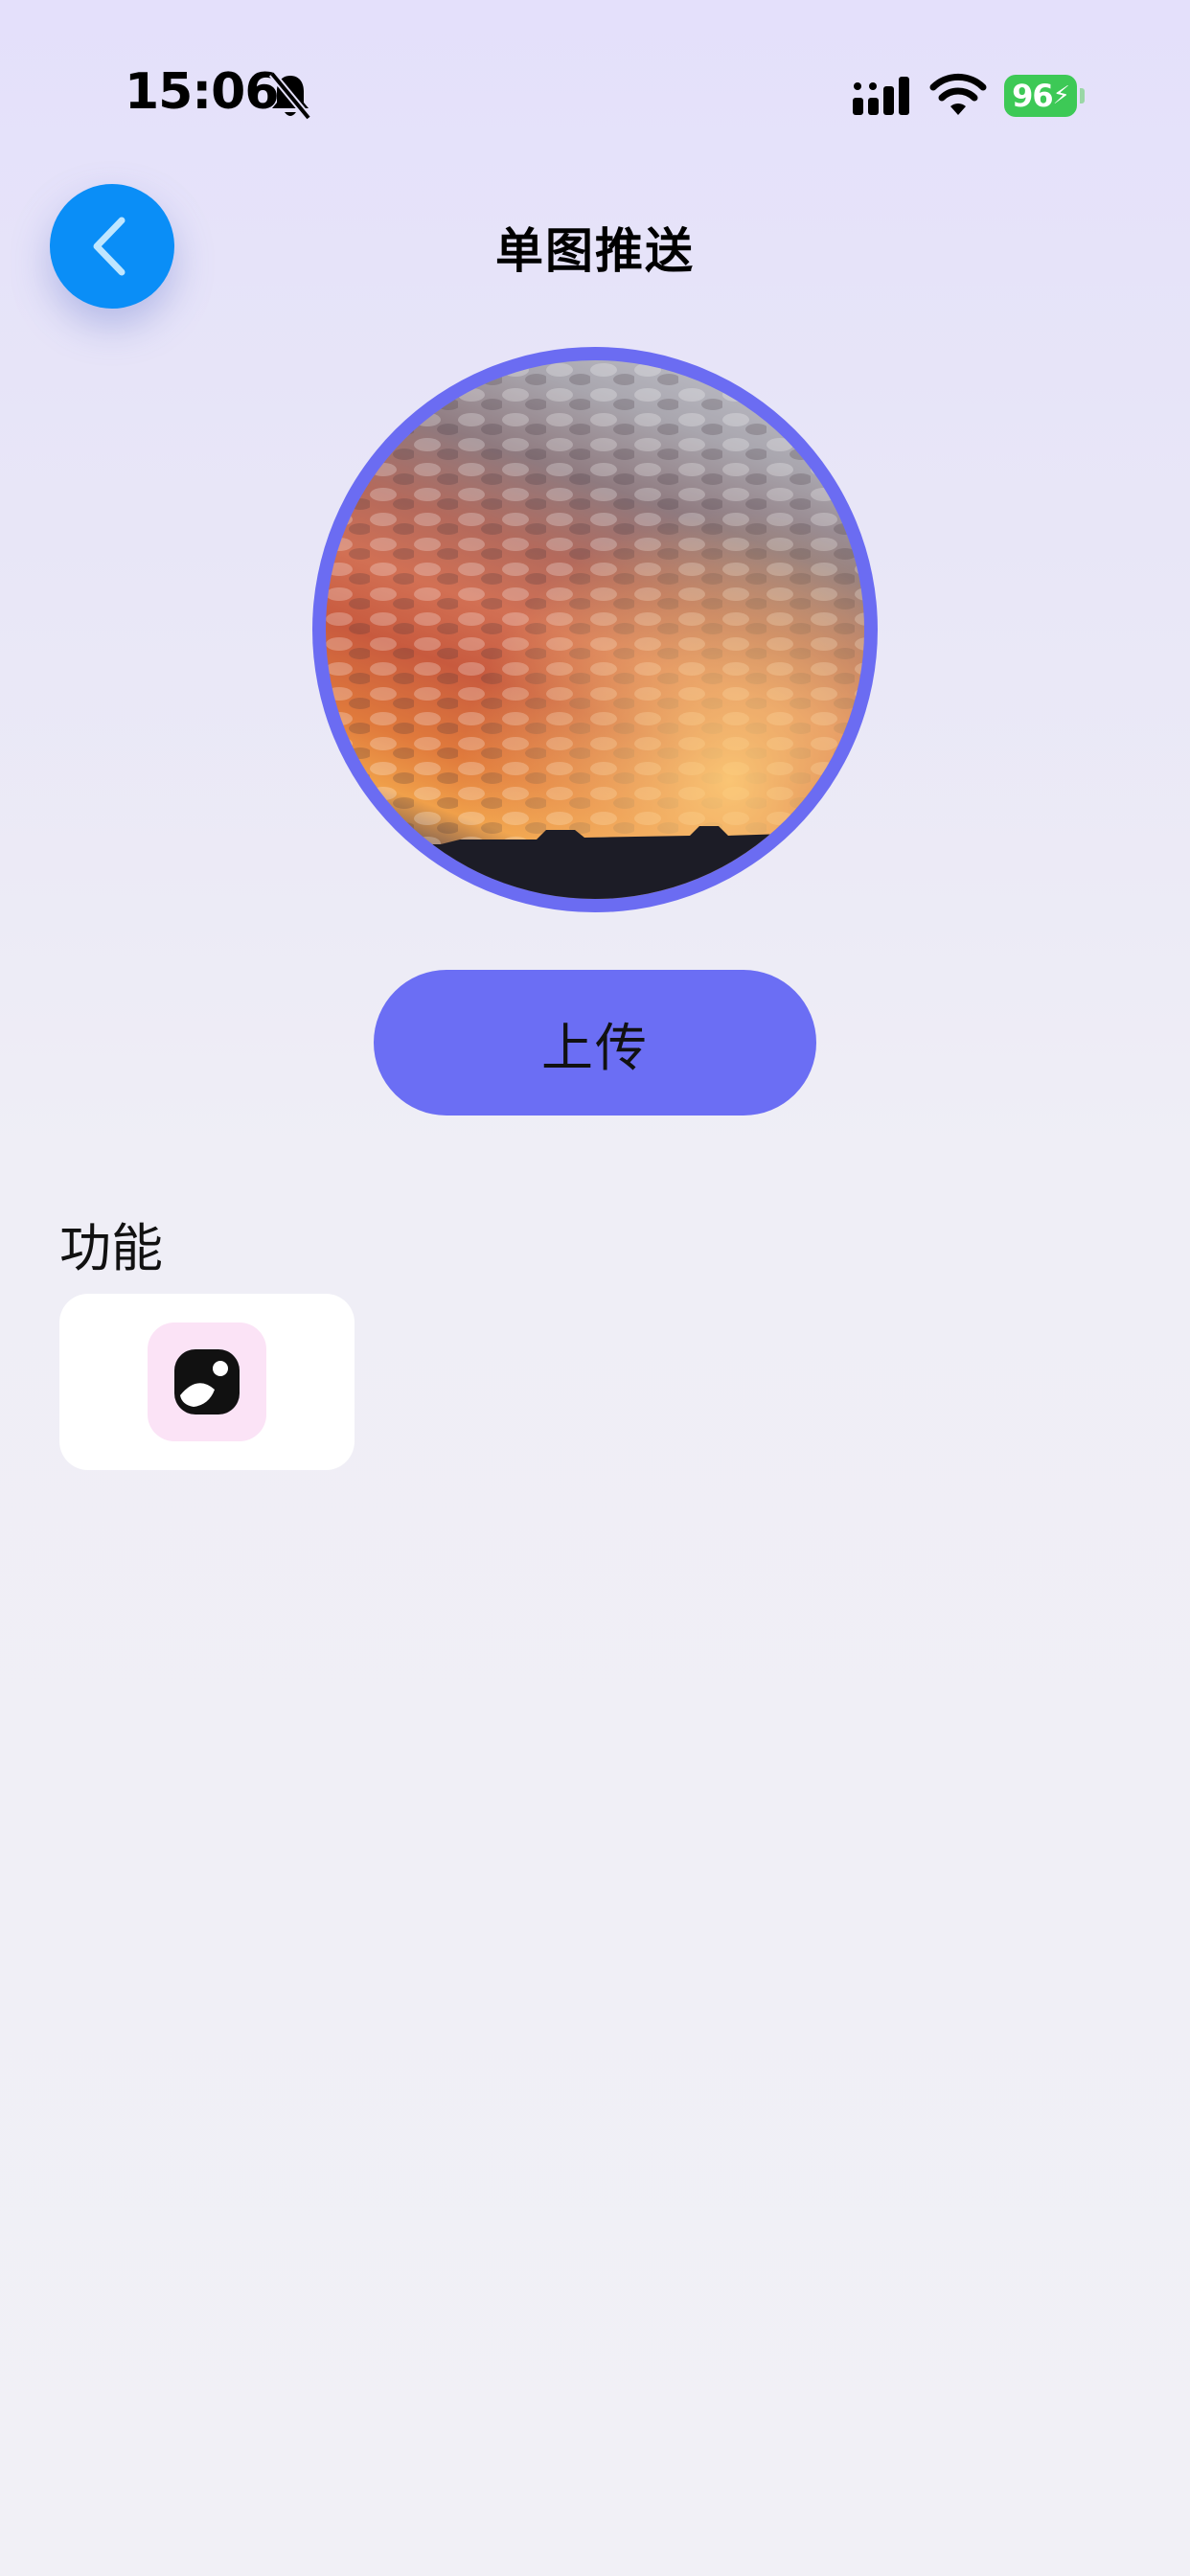 The height and width of the screenshot is (2576, 1190). I want to click on camera-icon, so click(207, 1381).